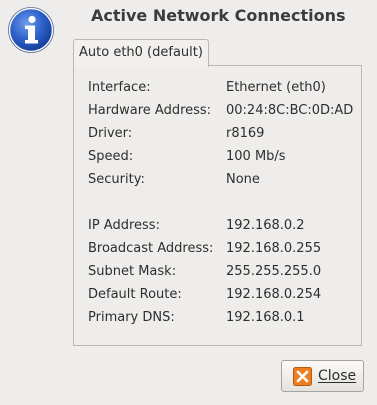 Image resolution: width=377 pixels, height=405 pixels. I want to click on detail-row-security: Security: None, so click(217, 180).